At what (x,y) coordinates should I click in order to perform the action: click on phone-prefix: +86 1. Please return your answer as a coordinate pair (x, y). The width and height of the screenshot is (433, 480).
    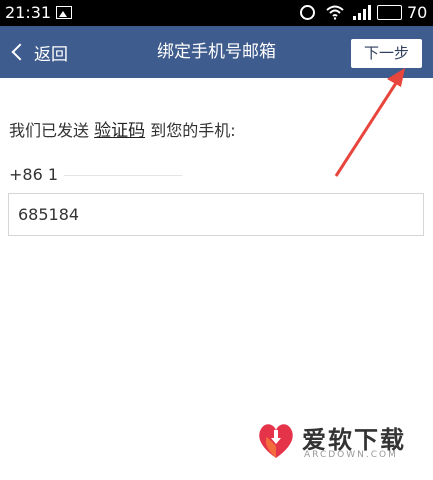
    Looking at the image, I should click on (34, 174).